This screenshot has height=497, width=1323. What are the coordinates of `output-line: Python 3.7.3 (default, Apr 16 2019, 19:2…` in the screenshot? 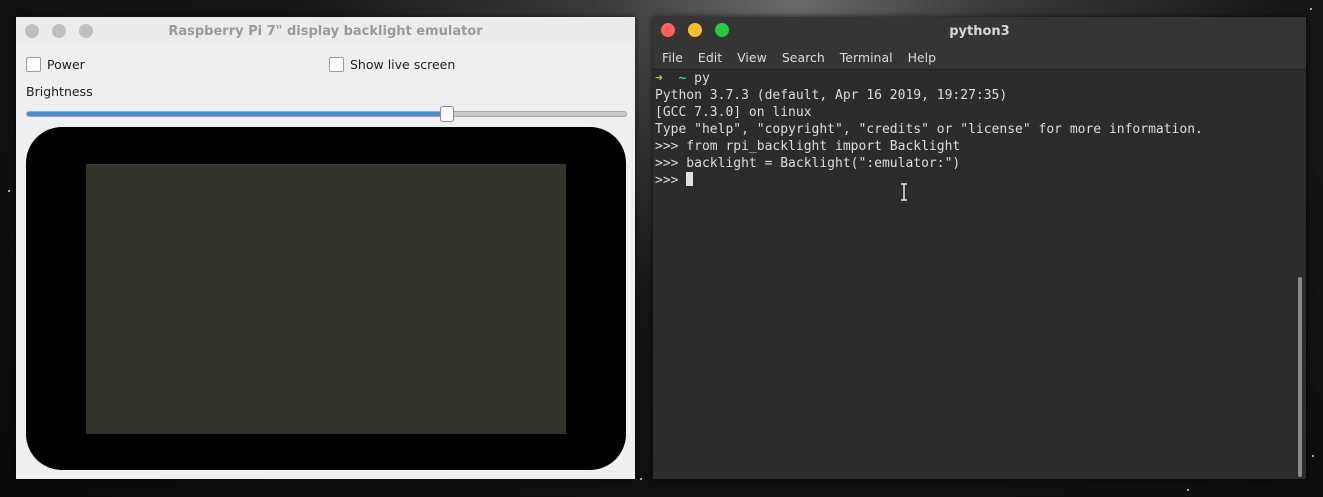 It's located at (831, 95).